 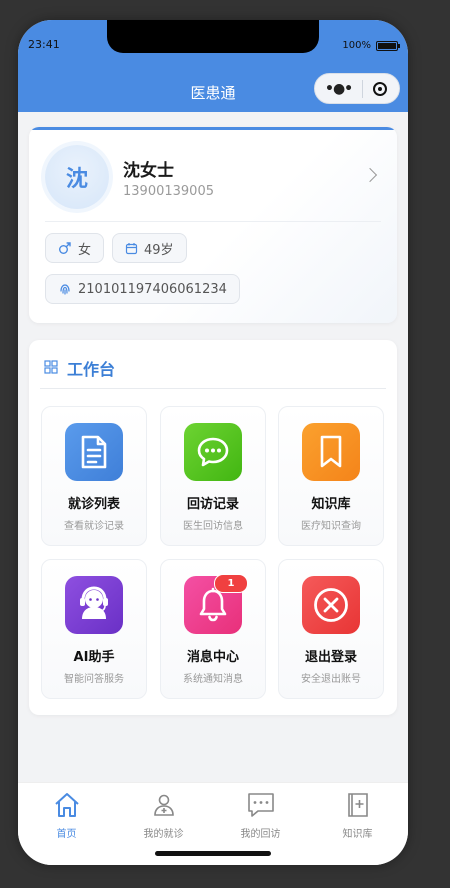 I want to click on tab-my-visits: 我的就诊, so click(x=163, y=815).